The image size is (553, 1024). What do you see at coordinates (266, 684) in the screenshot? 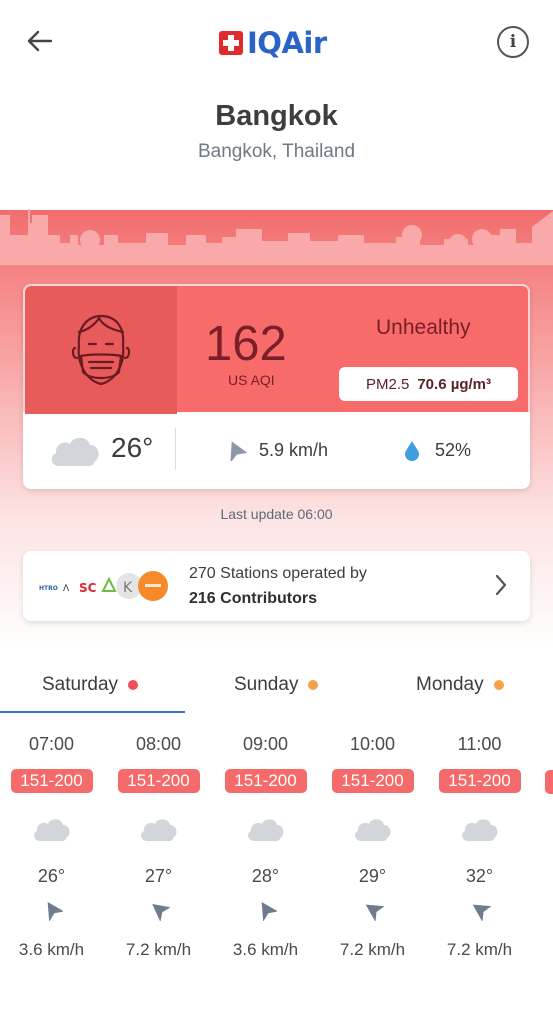
I see `tab-label: Sunday` at bounding box center [266, 684].